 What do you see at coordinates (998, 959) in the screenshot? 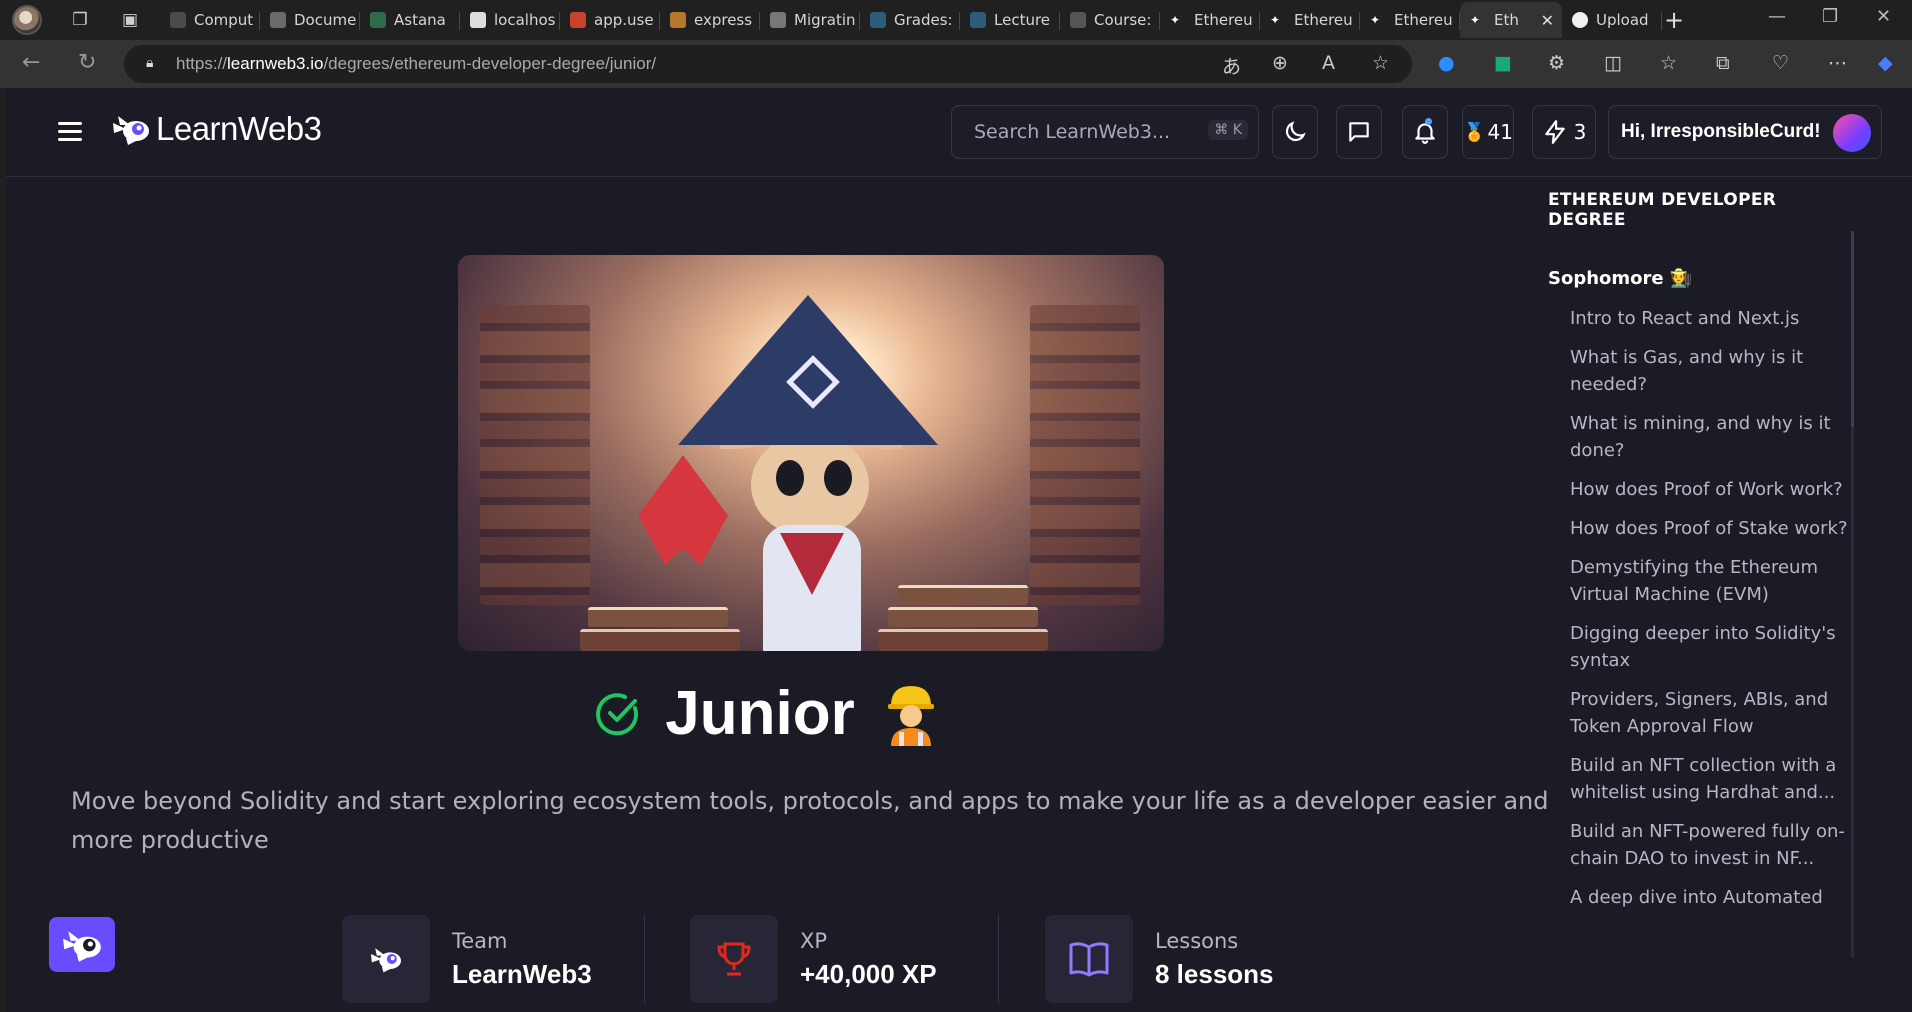
I see `stat-divider` at bounding box center [998, 959].